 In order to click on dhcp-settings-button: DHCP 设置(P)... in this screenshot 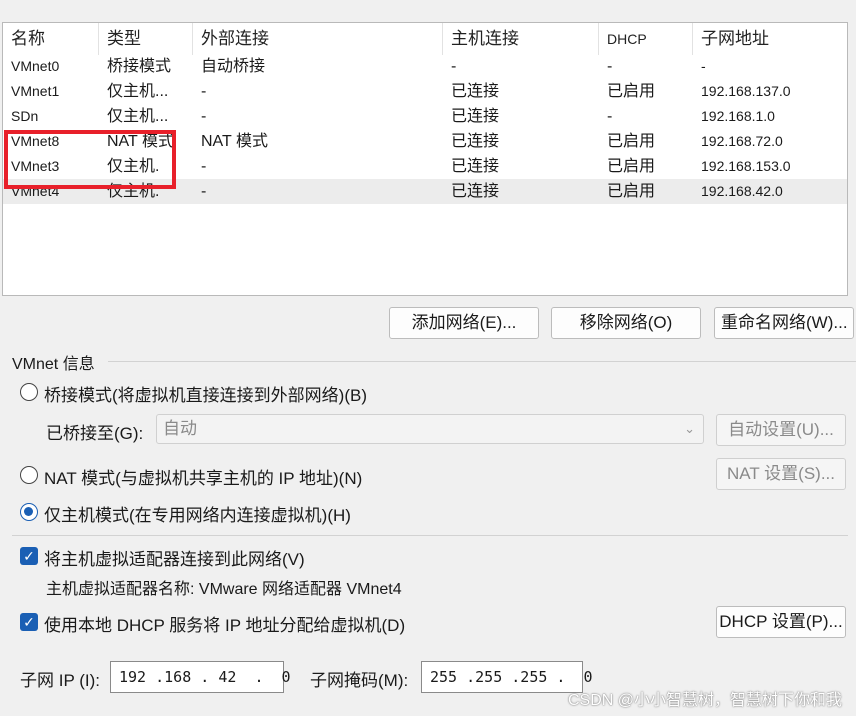, I will do `click(781, 622)`.